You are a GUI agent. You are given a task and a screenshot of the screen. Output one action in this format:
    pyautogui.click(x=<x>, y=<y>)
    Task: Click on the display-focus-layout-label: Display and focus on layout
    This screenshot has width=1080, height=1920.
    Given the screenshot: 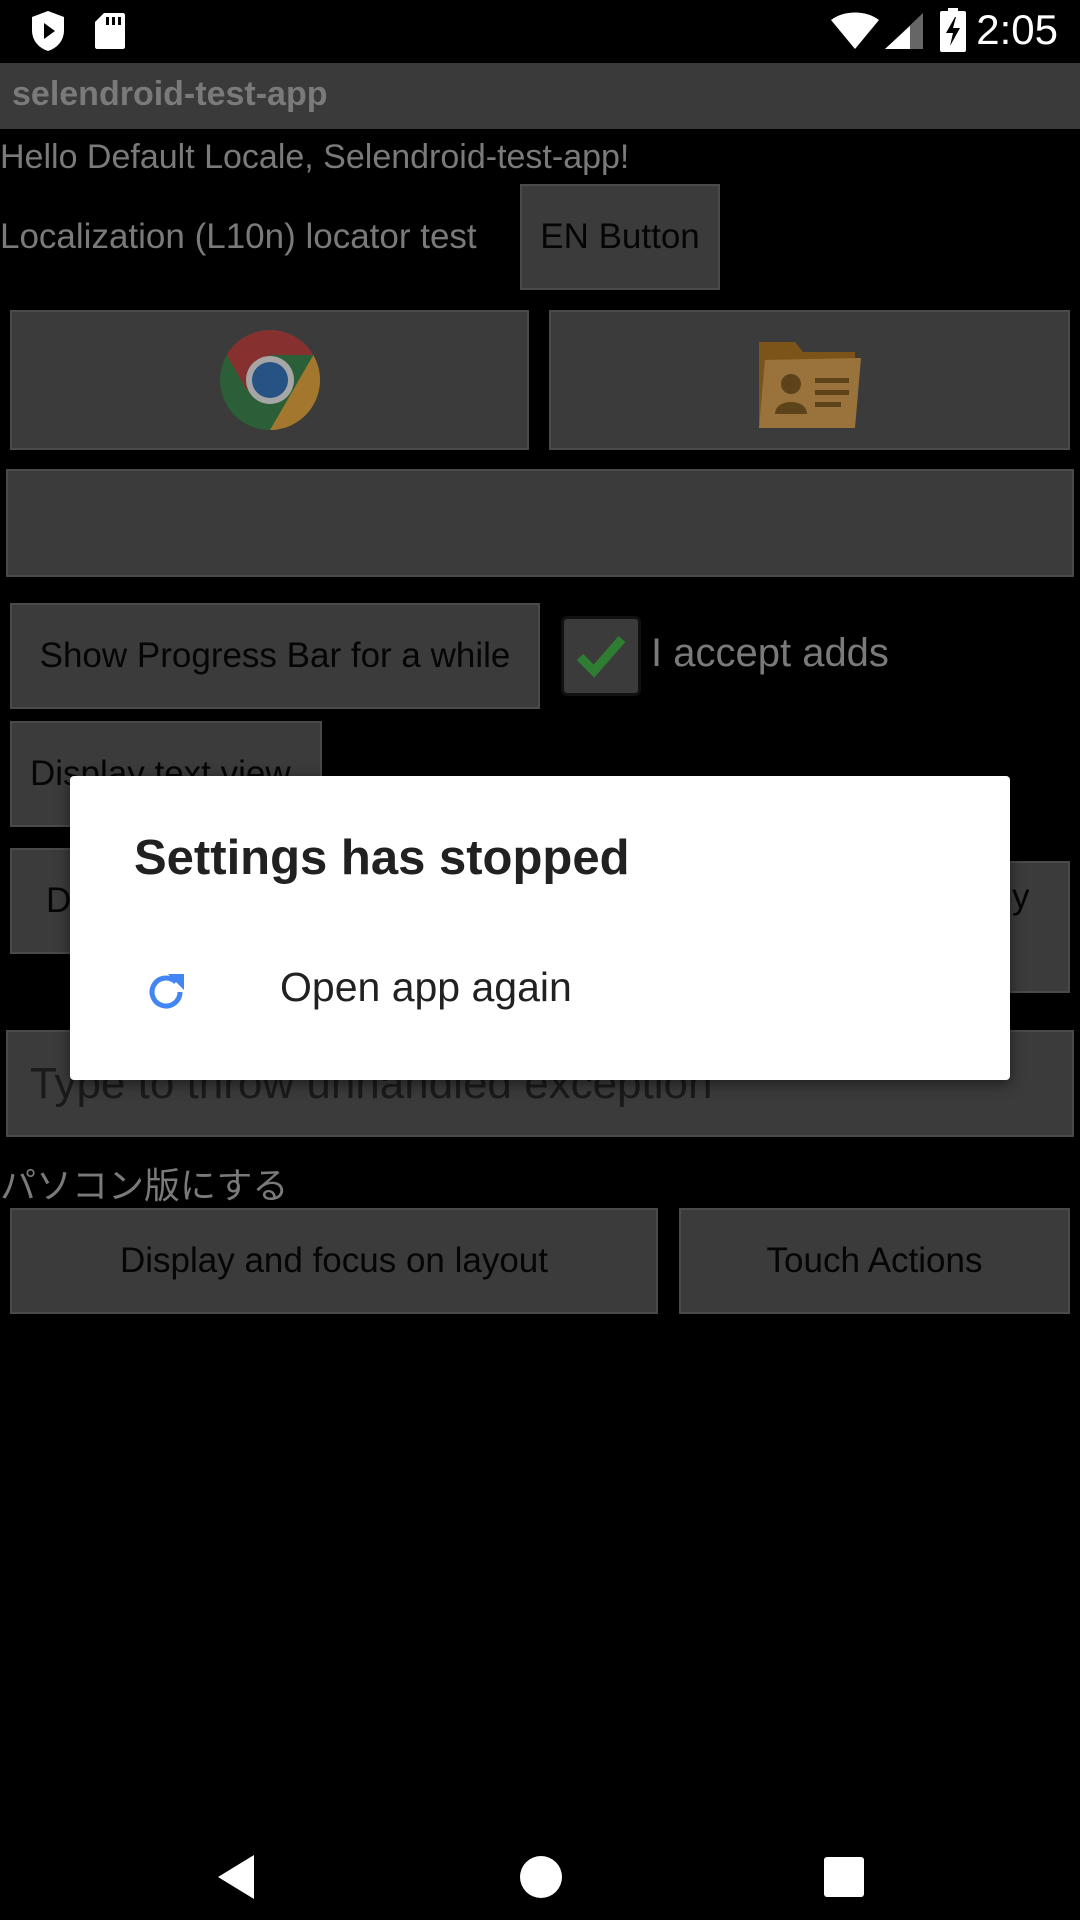 What is the action you would take?
    pyautogui.click(x=334, y=1260)
    